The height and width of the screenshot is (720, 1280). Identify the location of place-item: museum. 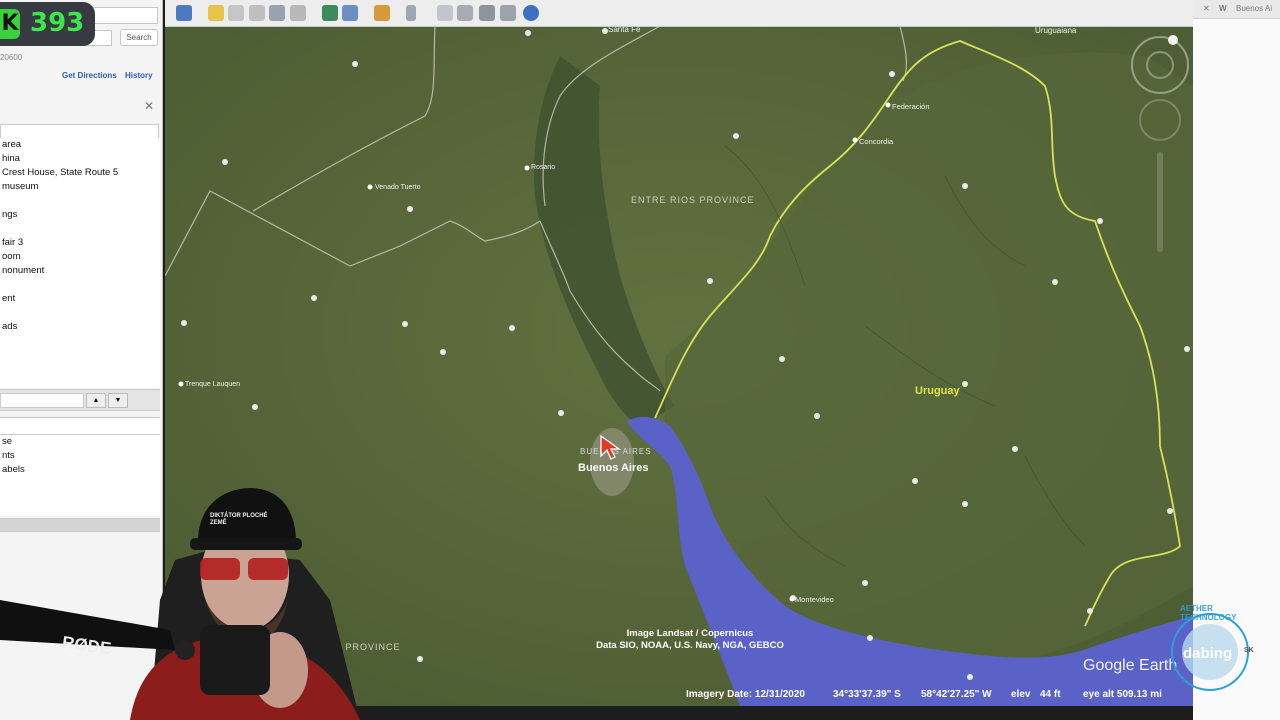
(80, 187).